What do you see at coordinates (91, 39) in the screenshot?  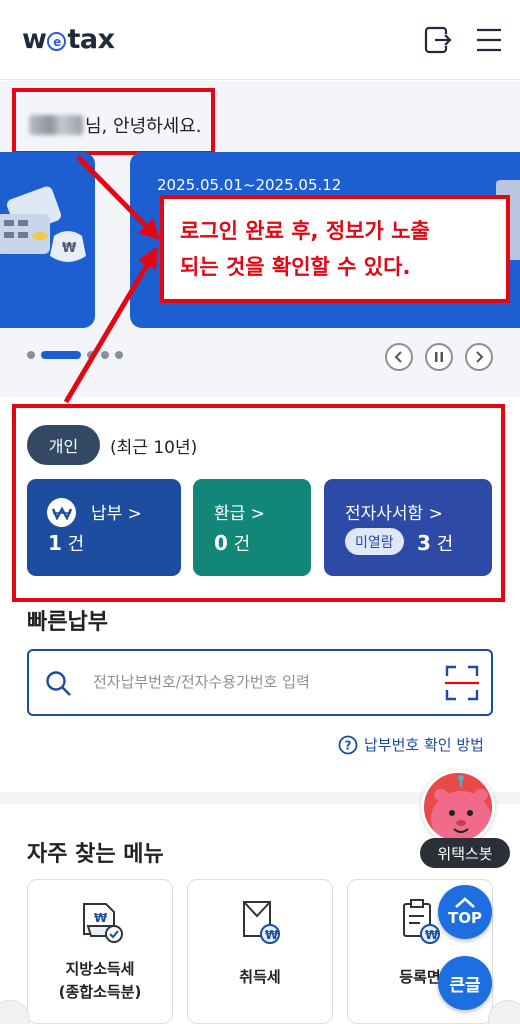 I see `logo-text-suffix: tax` at bounding box center [91, 39].